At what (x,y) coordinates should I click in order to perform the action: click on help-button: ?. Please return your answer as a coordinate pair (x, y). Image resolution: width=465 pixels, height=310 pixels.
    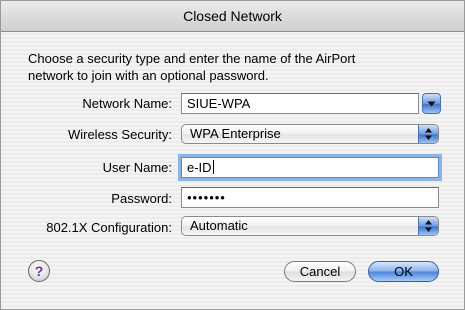
    Looking at the image, I should click on (39, 271).